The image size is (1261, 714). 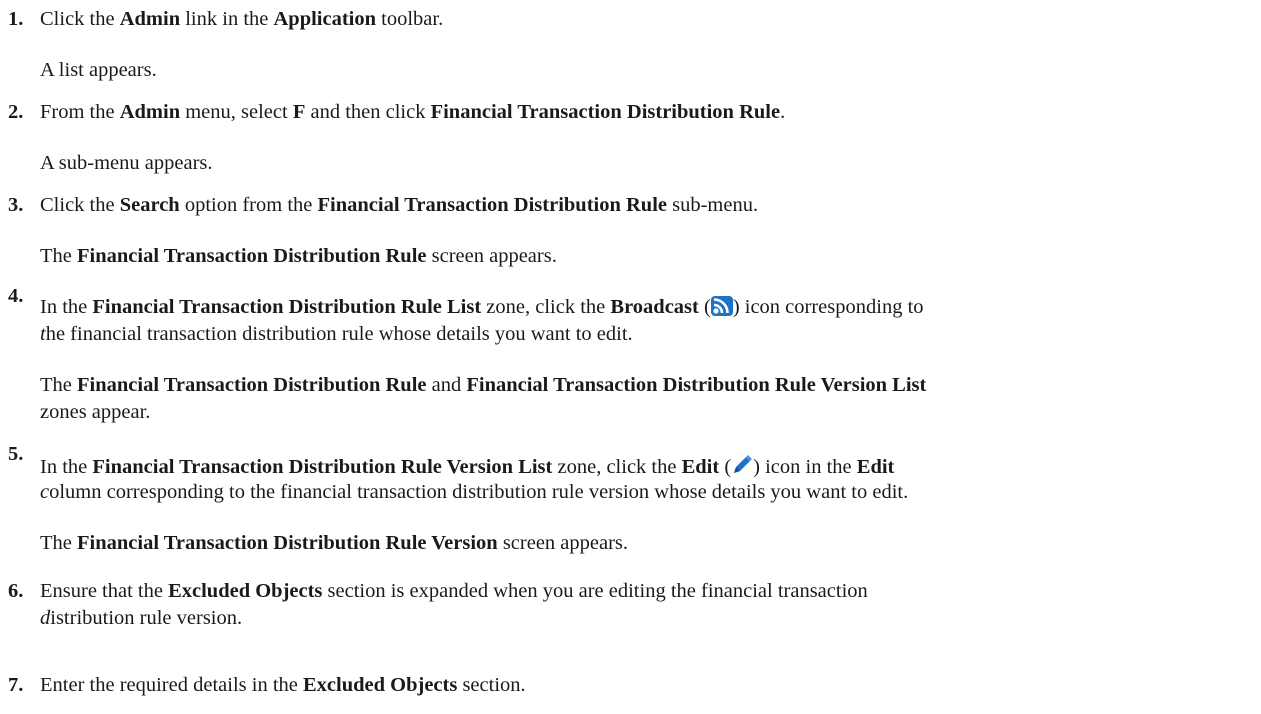 I want to click on step-number: 2., so click(x=16, y=112).